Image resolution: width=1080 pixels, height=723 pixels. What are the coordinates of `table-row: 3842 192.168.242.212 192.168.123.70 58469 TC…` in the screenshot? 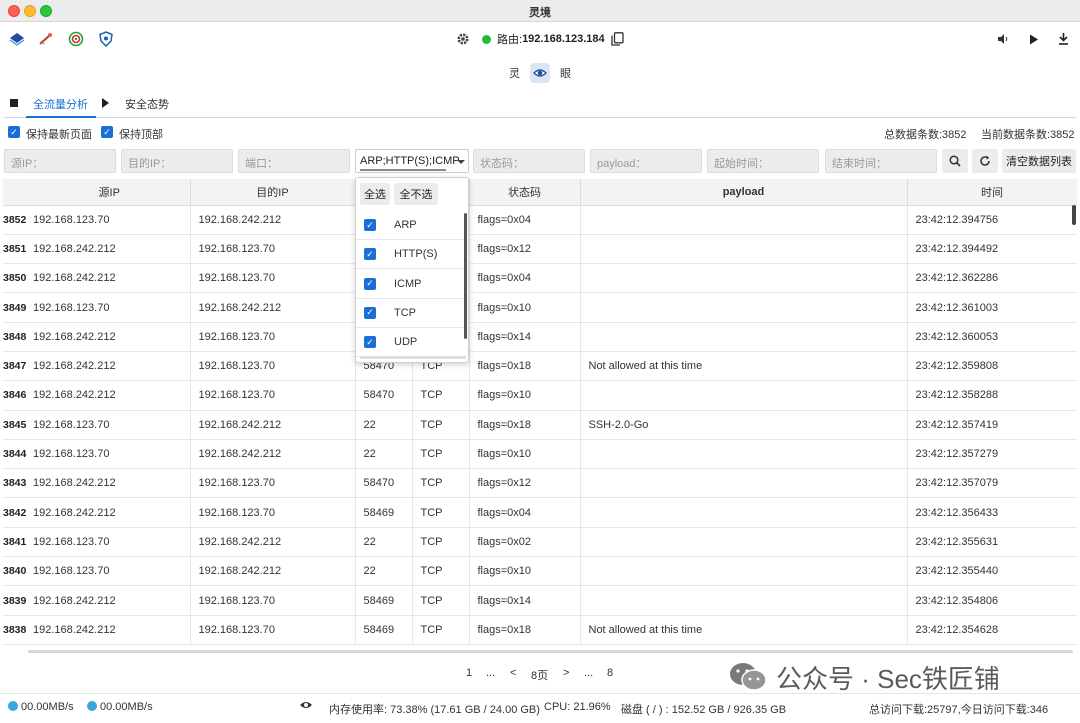 It's located at (540, 512).